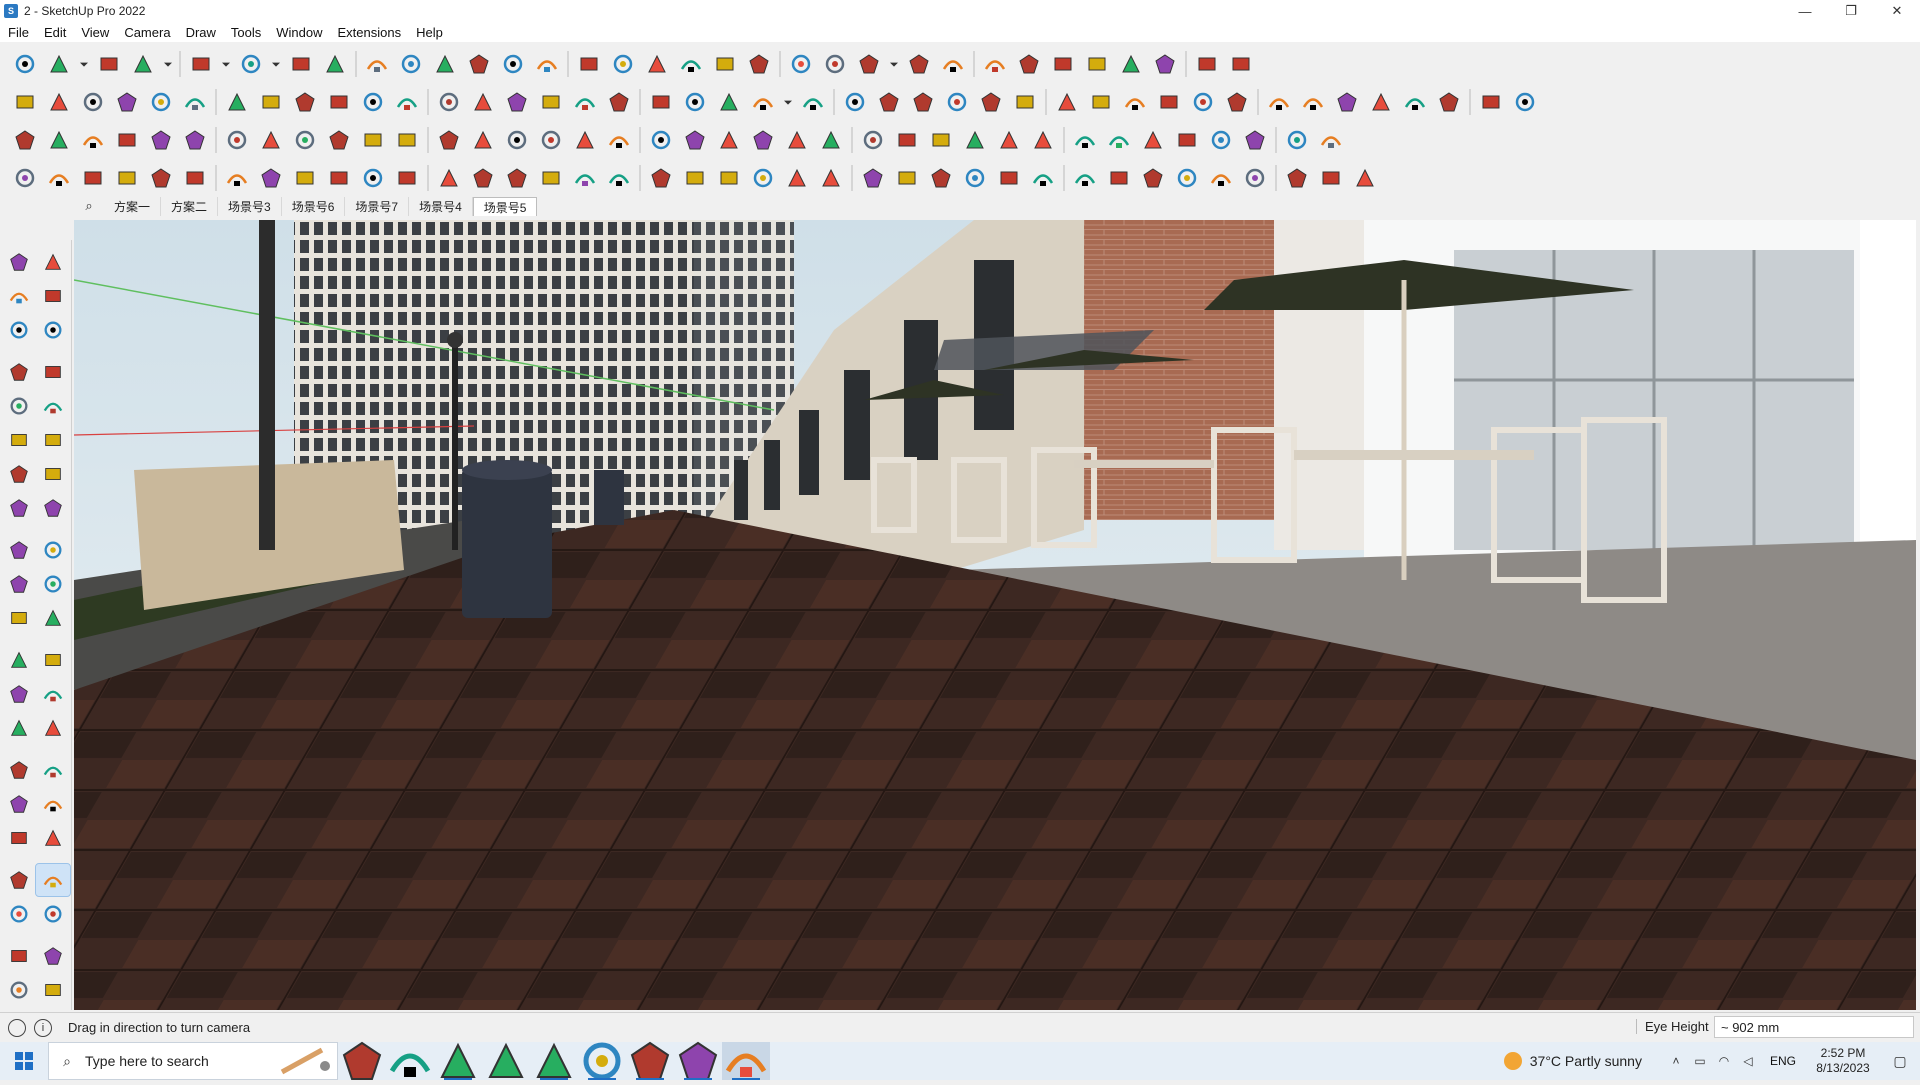 This screenshot has height=1085, width=1920. What do you see at coordinates (53, 914) in the screenshot?
I see `section-plane-tool-icon` at bounding box center [53, 914].